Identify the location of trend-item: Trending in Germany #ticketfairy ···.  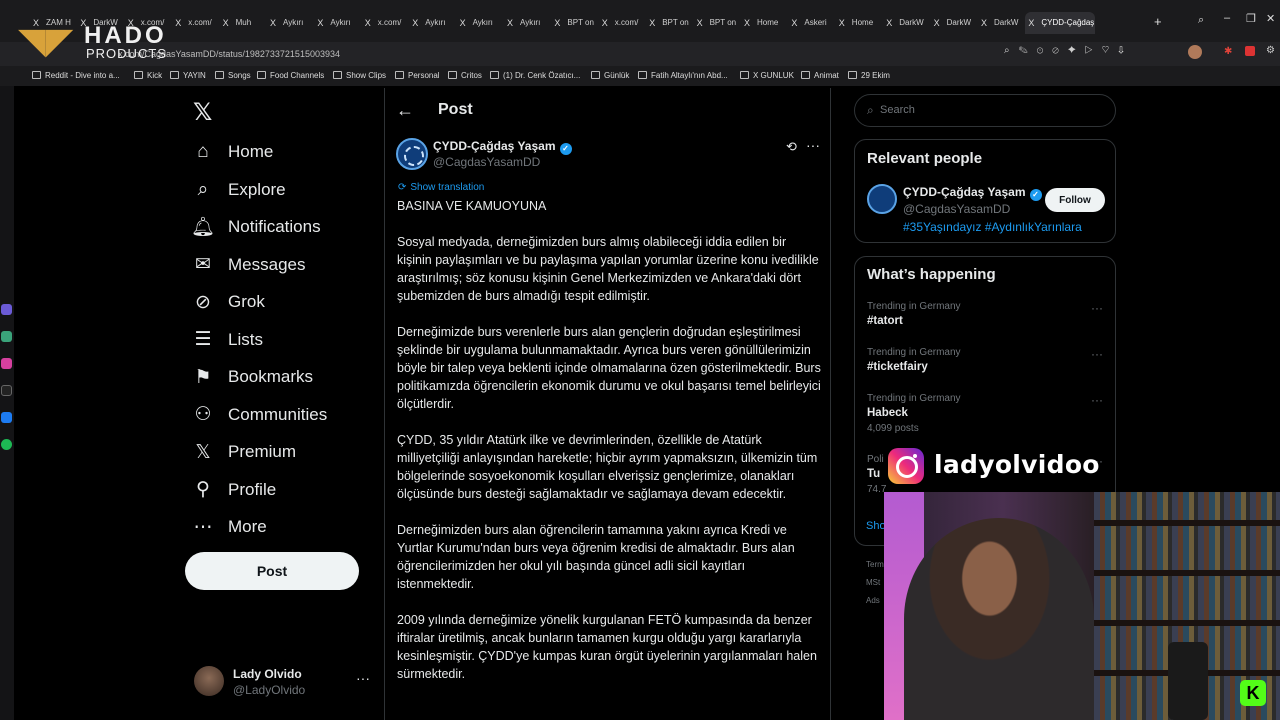
(986, 360).